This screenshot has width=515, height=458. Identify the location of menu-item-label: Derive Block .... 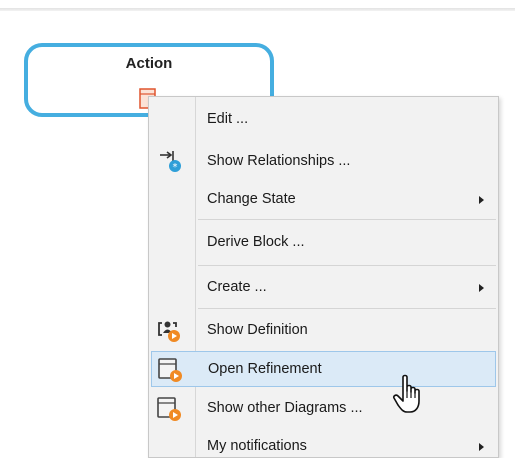
(256, 242).